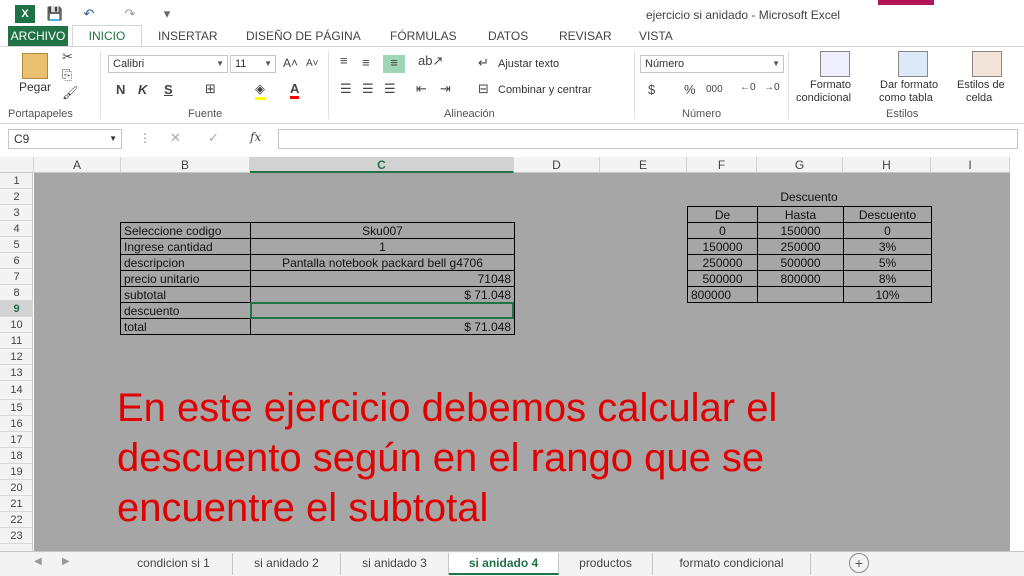 This screenshot has height=576, width=1024. I want to click on table-cell: 10%, so click(887, 294).